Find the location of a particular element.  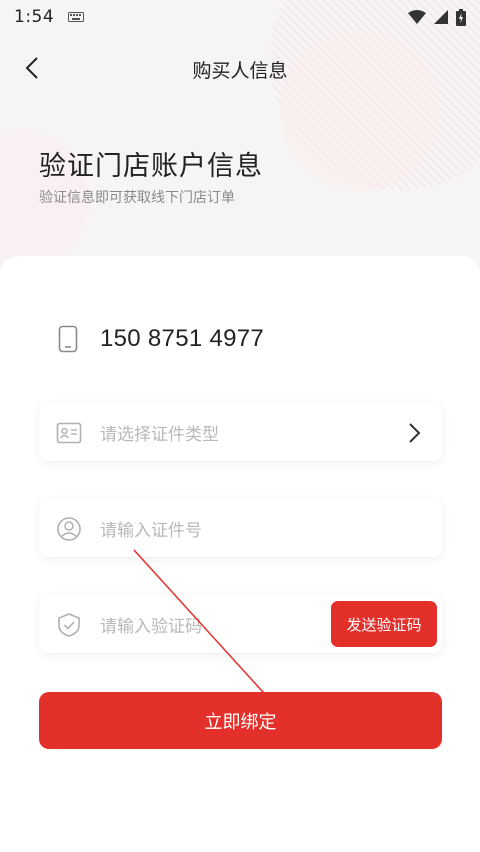

phone-row: 150 8751 4977 is located at coordinates (161, 339).